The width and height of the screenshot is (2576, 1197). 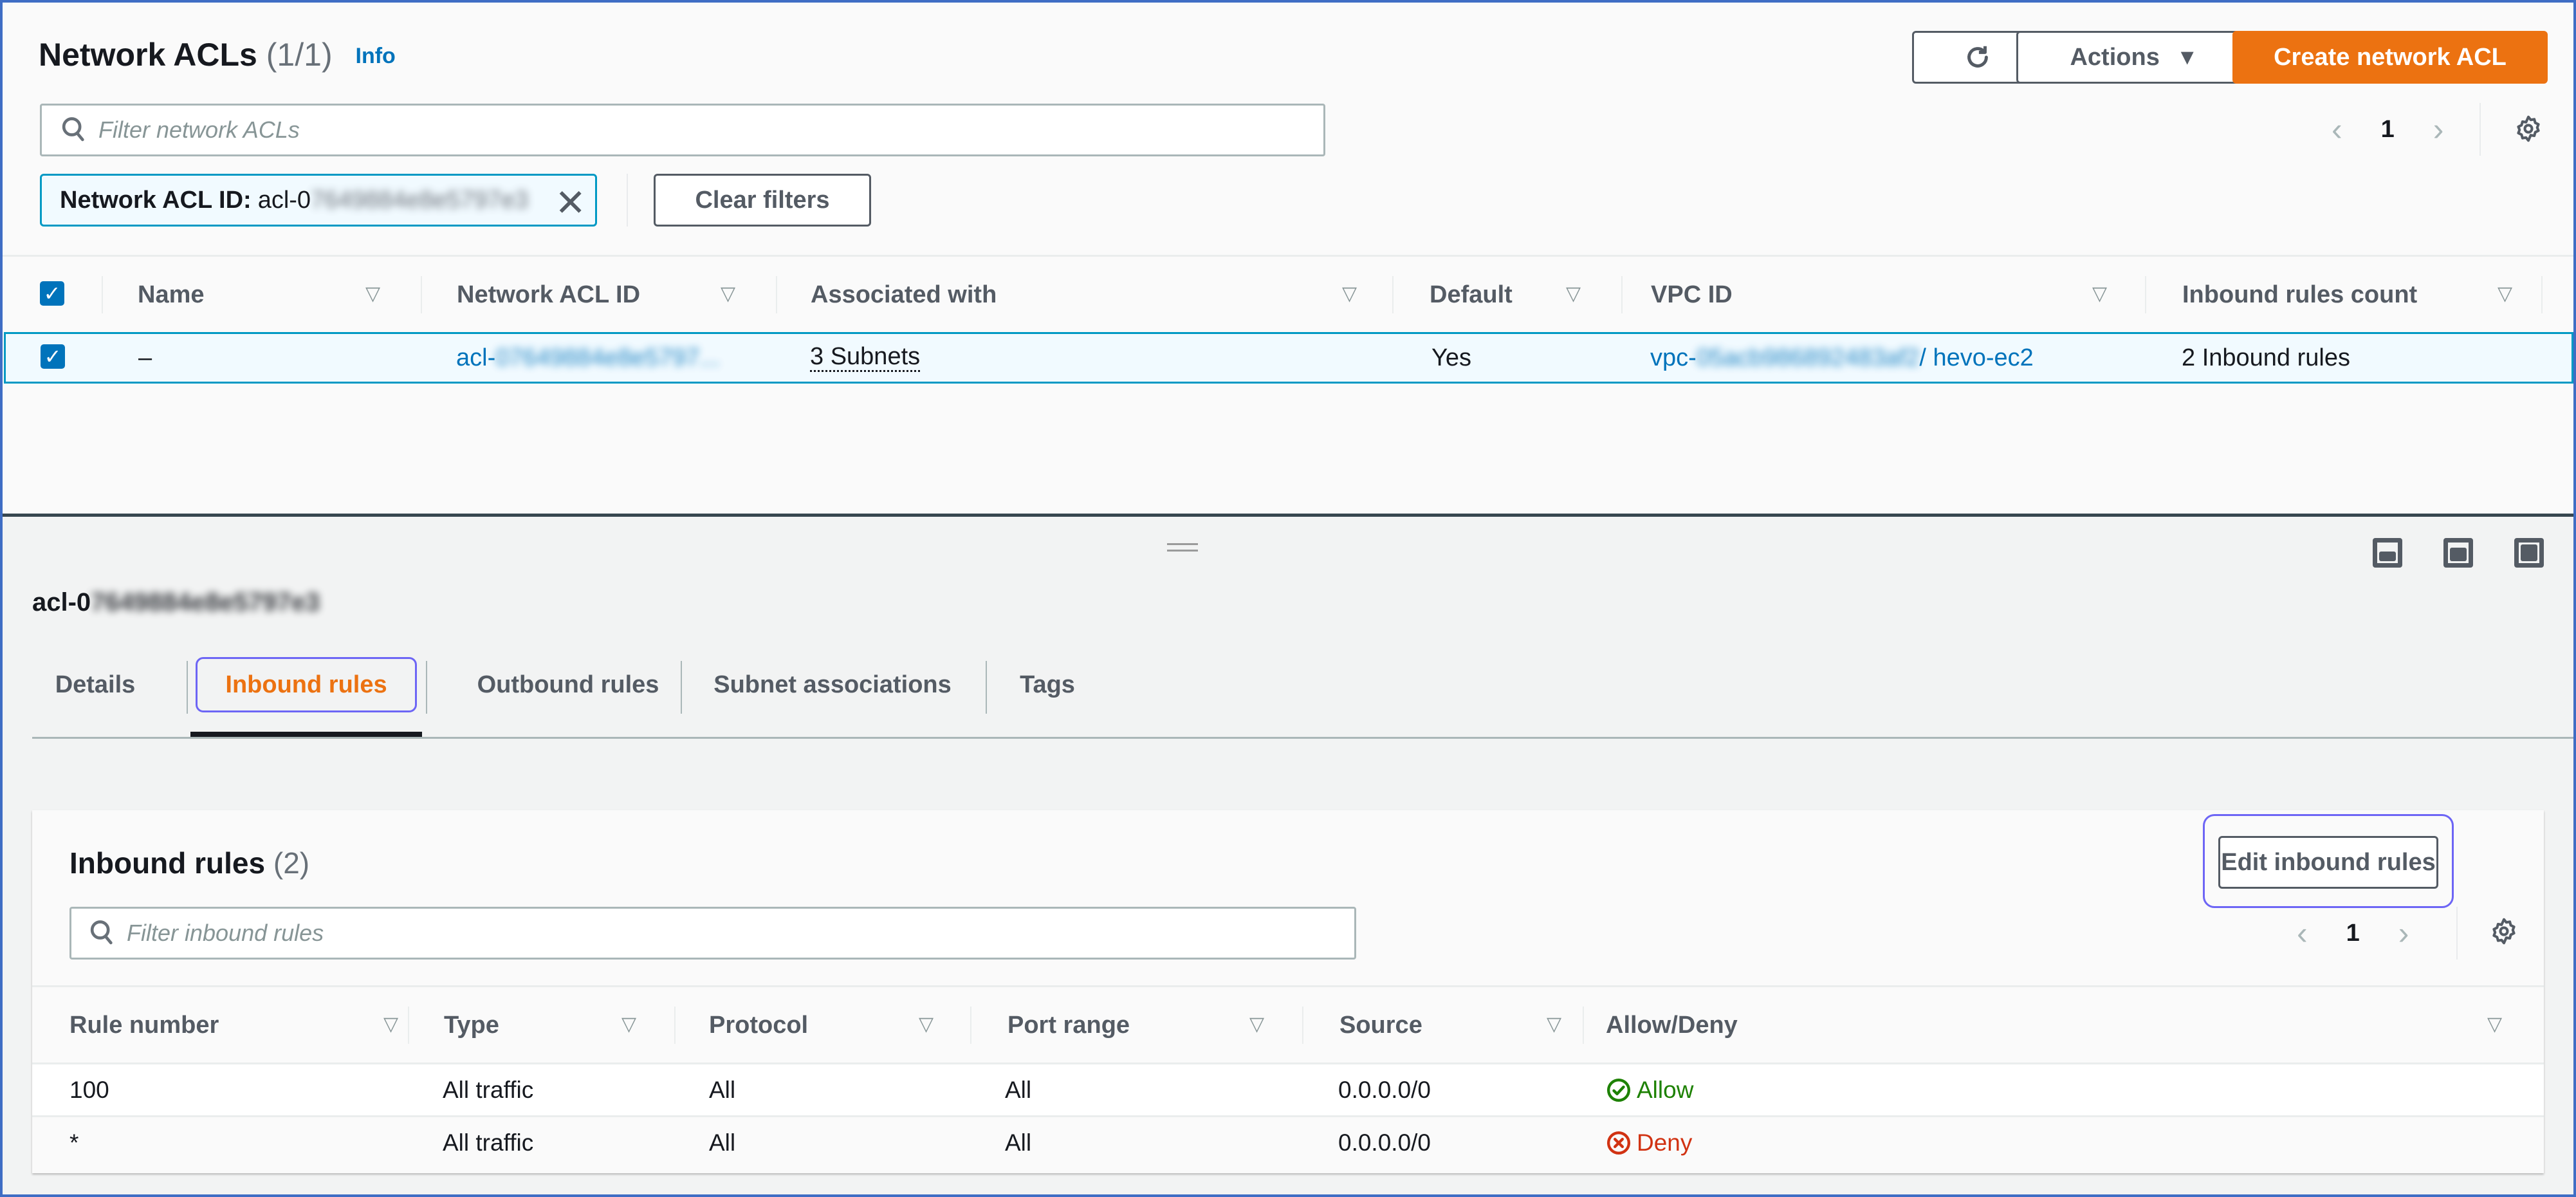 I want to click on tab-subnet-associations: Subnet associations, so click(x=832, y=684).